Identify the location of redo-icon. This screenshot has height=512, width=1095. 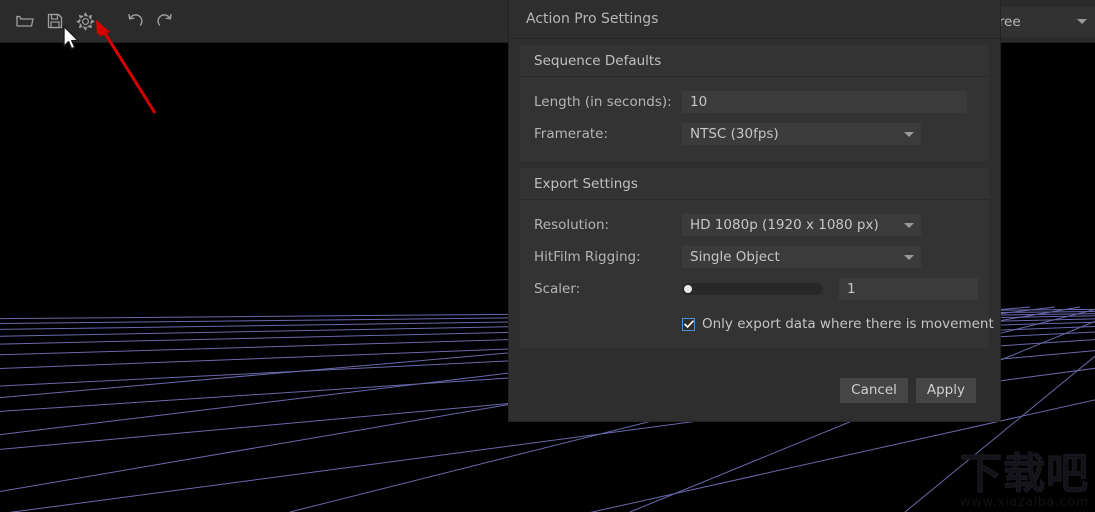
(165, 21).